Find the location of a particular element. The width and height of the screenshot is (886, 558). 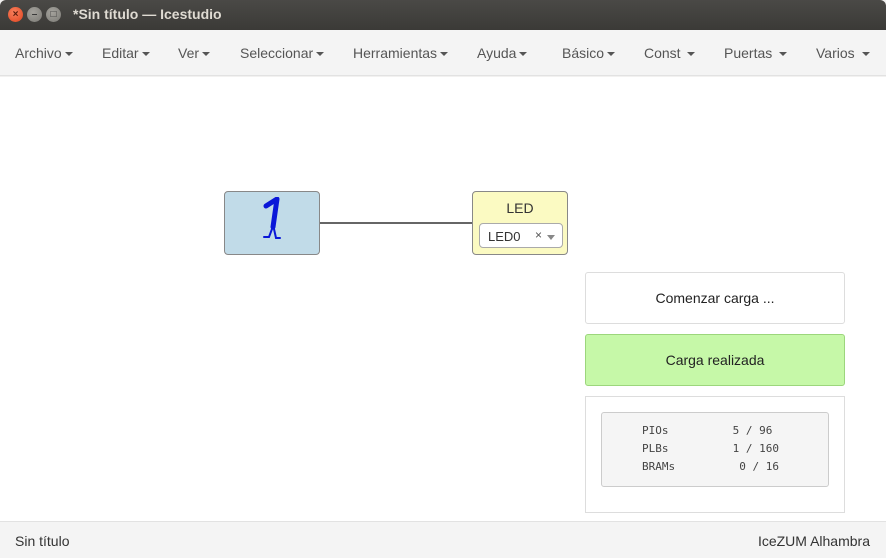

title-bar: × – □ *Sin título — Icestudio is located at coordinates (443, 15).